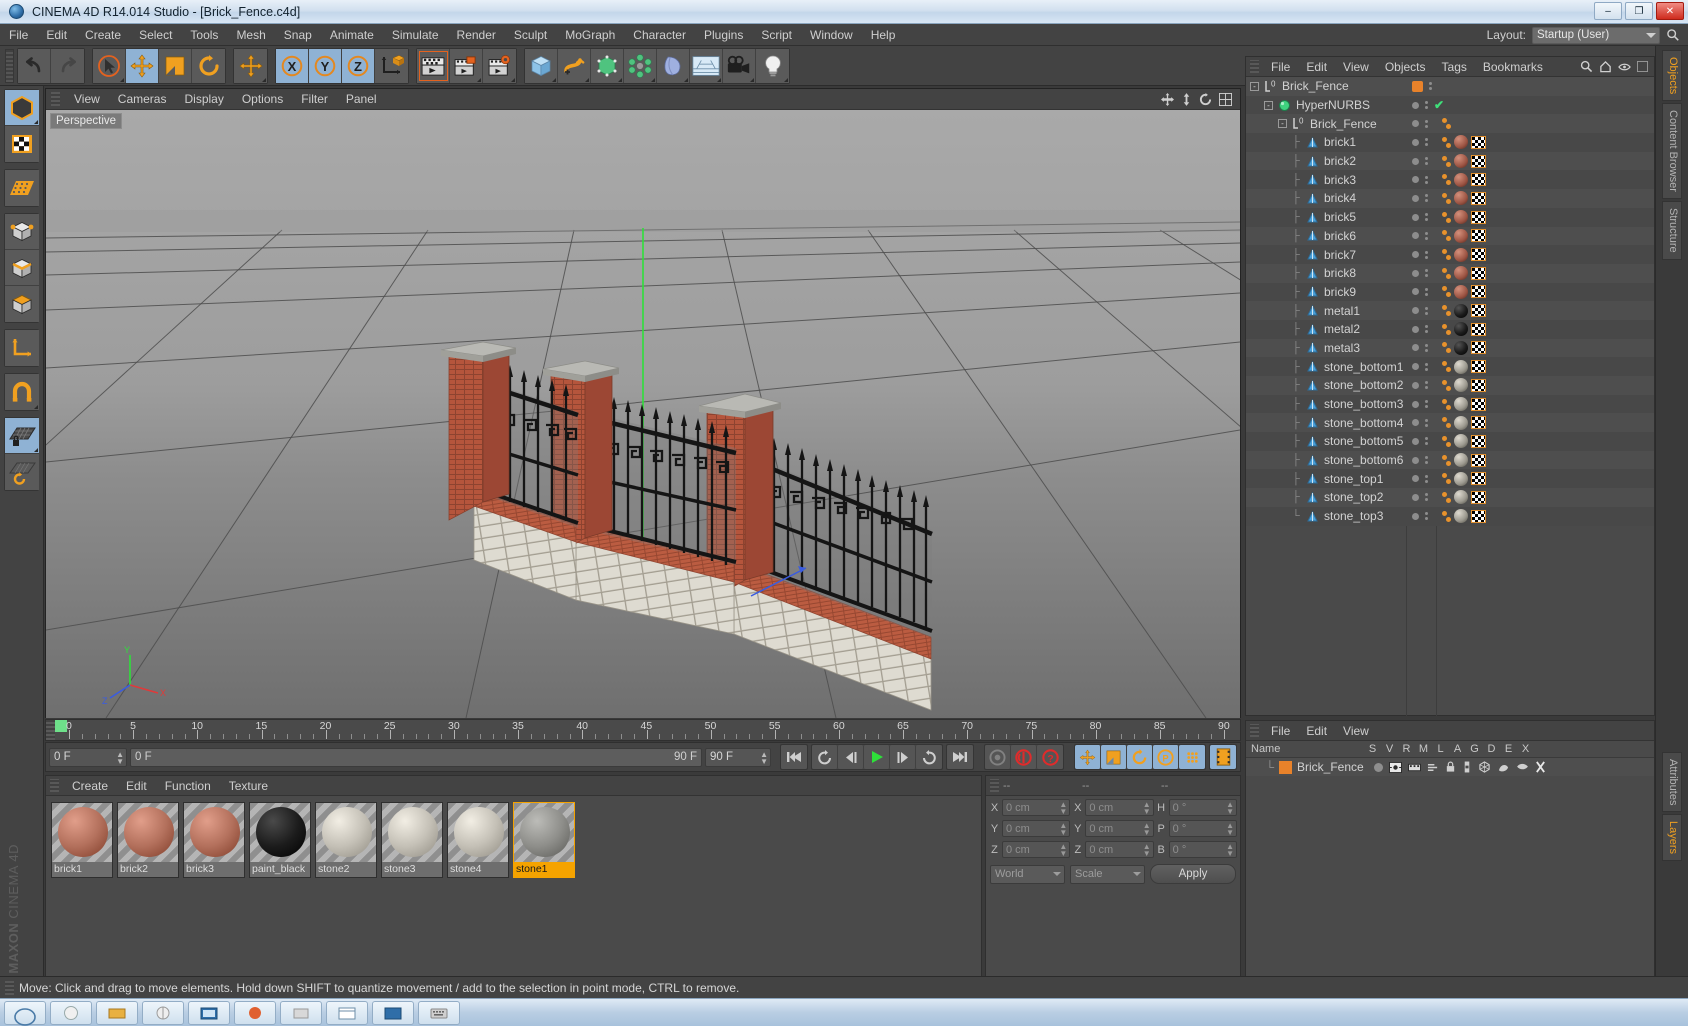 The height and width of the screenshot is (1026, 1688). What do you see at coordinates (1450, 105) in the screenshot?
I see `object-row: - HyperNURBS ✔` at bounding box center [1450, 105].